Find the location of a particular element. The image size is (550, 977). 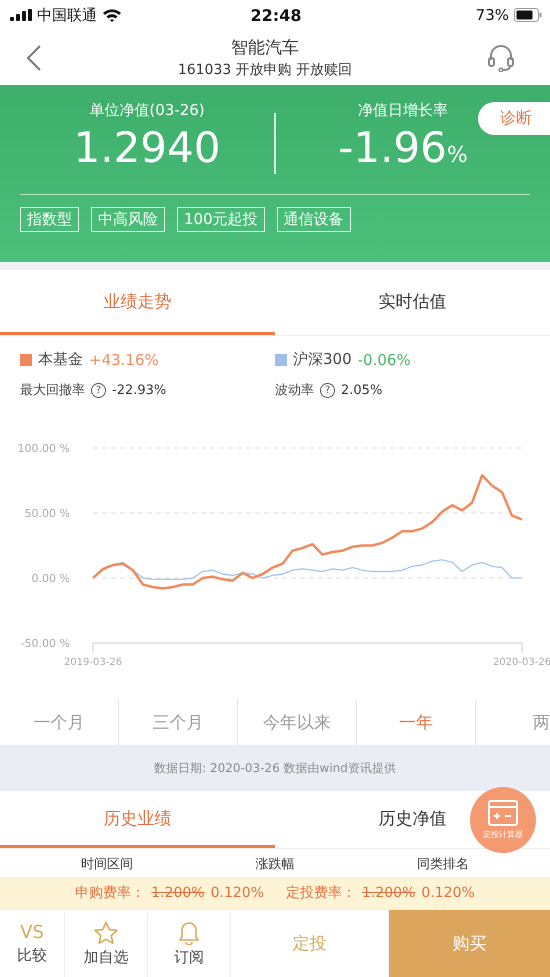

x-axis-label: 2019-03-26 is located at coordinates (93, 662).